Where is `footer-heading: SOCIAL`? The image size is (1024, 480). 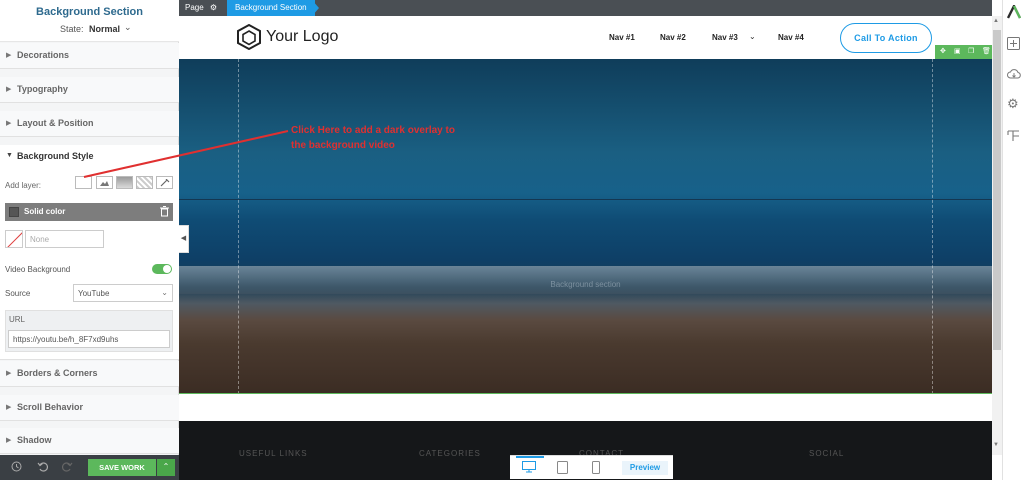
footer-heading: SOCIAL is located at coordinates (827, 453).